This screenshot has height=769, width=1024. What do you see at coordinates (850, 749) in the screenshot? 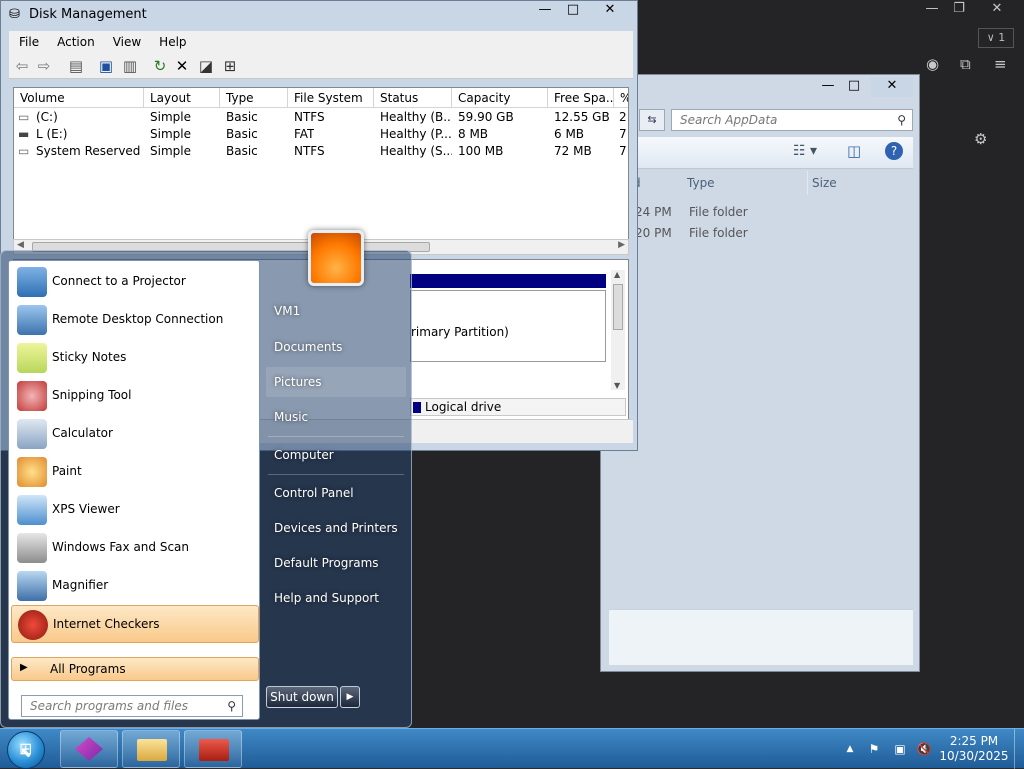
I see `show-hidden-icons: ▲` at bounding box center [850, 749].